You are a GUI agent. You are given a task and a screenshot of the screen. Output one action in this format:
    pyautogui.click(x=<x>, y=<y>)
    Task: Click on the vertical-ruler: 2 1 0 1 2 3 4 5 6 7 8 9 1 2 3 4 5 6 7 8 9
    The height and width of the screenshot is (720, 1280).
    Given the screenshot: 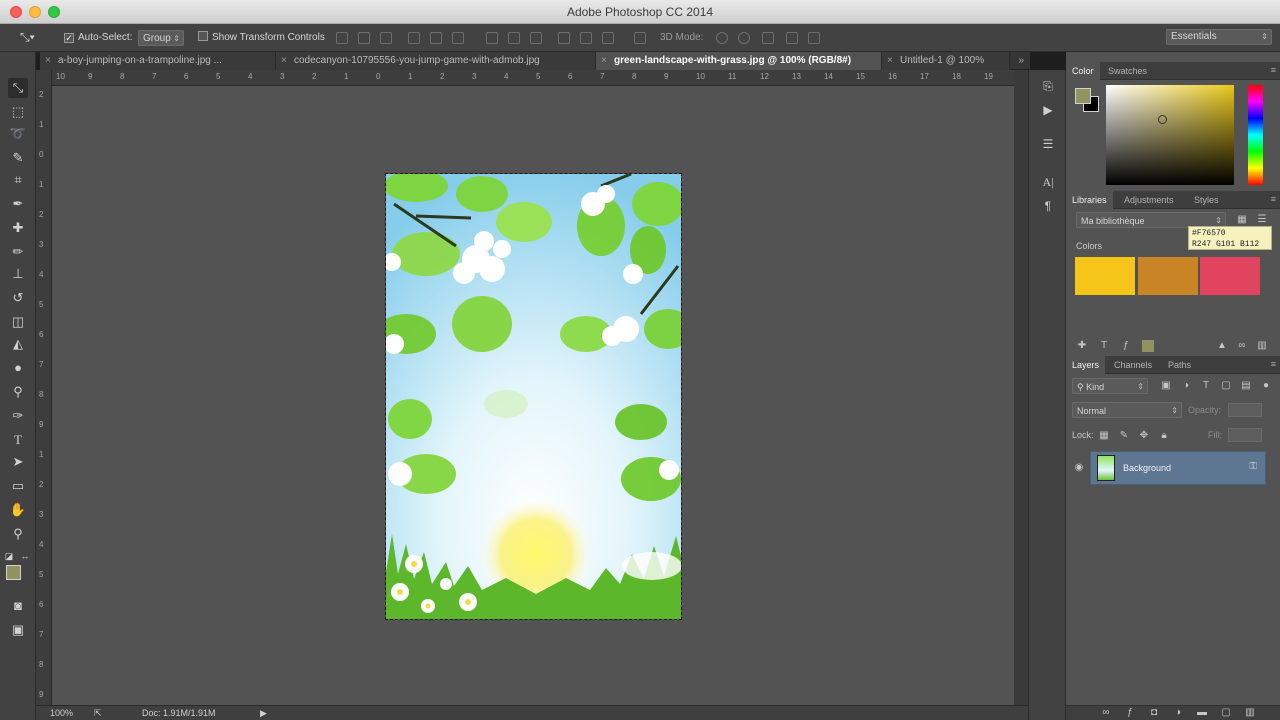 What is the action you would take?
    pyautogui.click(x=44, y=387)
    